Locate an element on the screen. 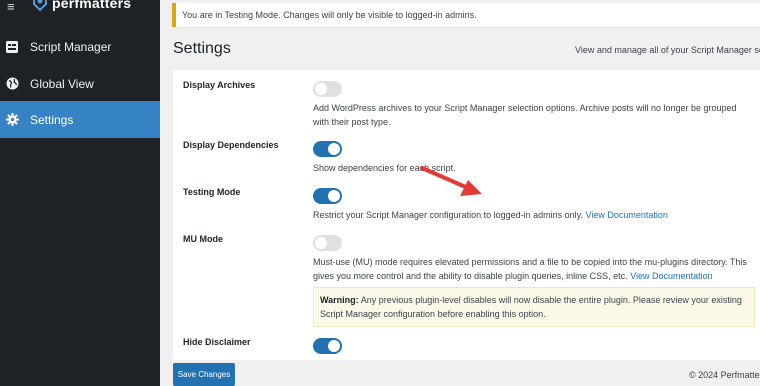  warning-title: Warning: is located at coordinates (339, 300).